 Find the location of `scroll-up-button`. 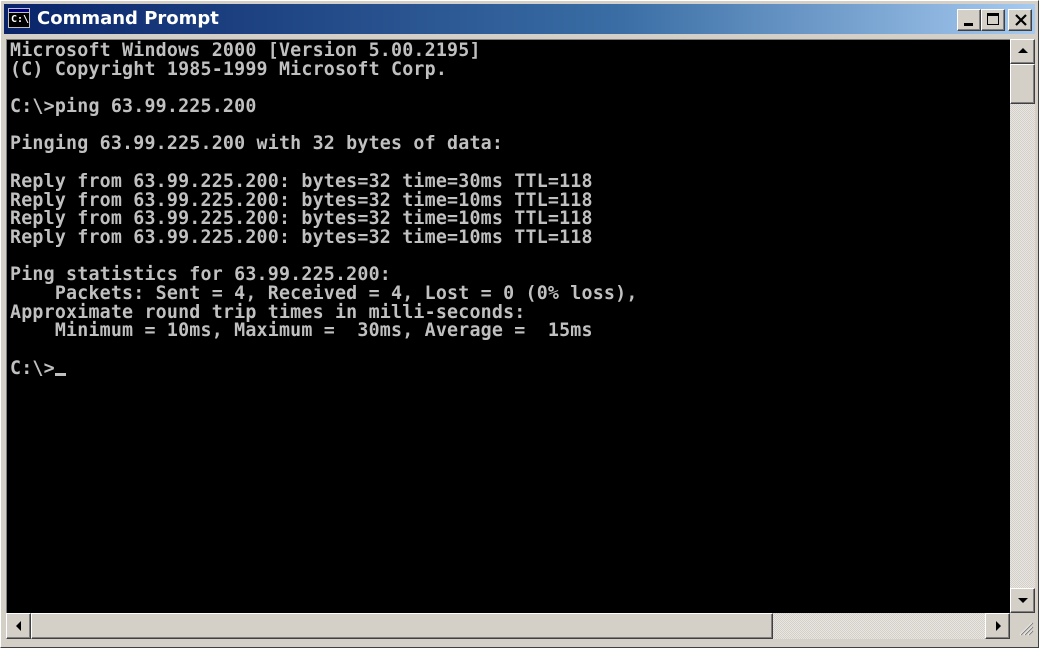

scroll-up-button is located at coordinates (1022, 51).